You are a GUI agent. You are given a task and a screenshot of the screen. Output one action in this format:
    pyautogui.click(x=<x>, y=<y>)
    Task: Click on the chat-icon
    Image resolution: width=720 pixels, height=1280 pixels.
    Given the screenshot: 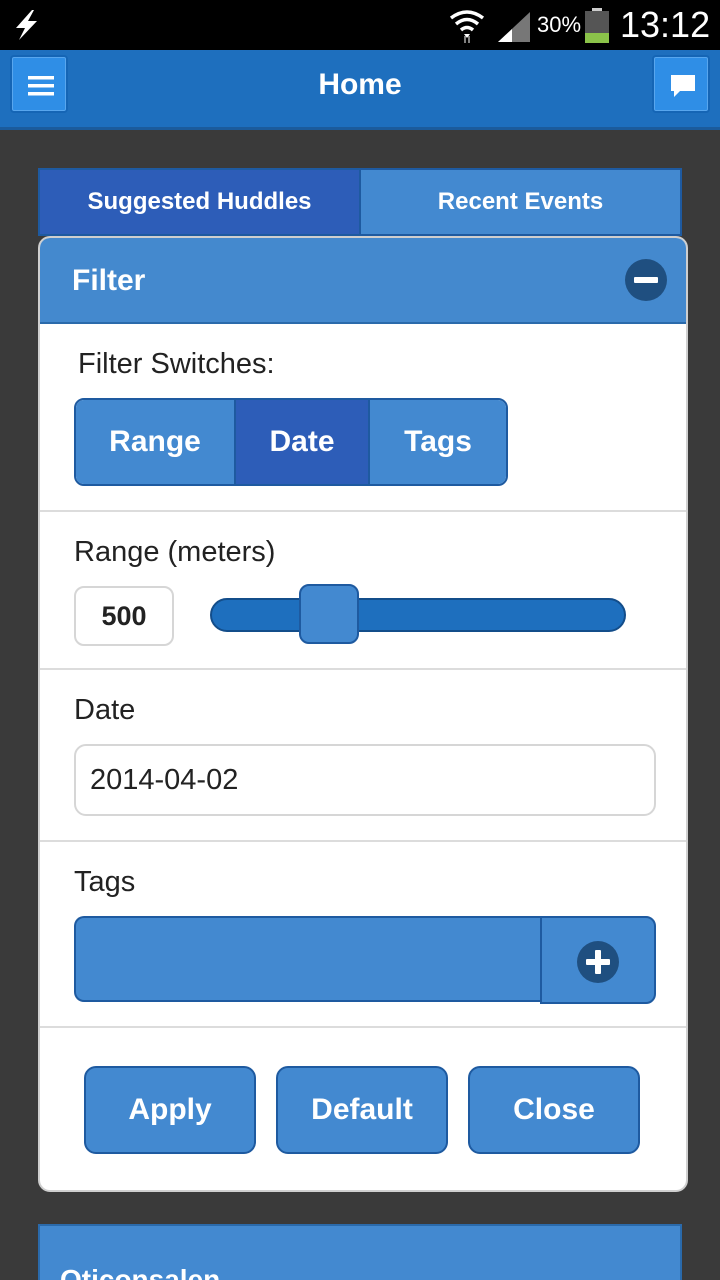 What is the action you would take?
    pyautogui.click(x=683, y=86)
    